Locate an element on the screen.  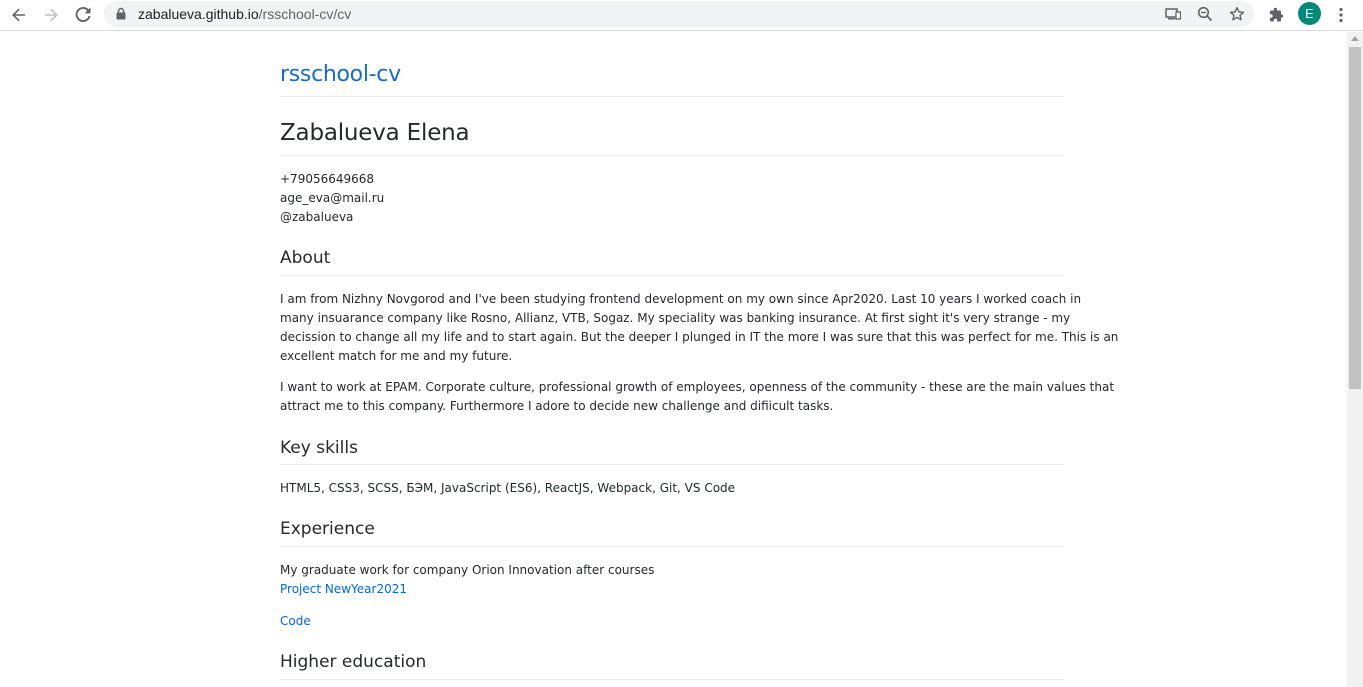
cast-button is located at coordinates (1173, 14).